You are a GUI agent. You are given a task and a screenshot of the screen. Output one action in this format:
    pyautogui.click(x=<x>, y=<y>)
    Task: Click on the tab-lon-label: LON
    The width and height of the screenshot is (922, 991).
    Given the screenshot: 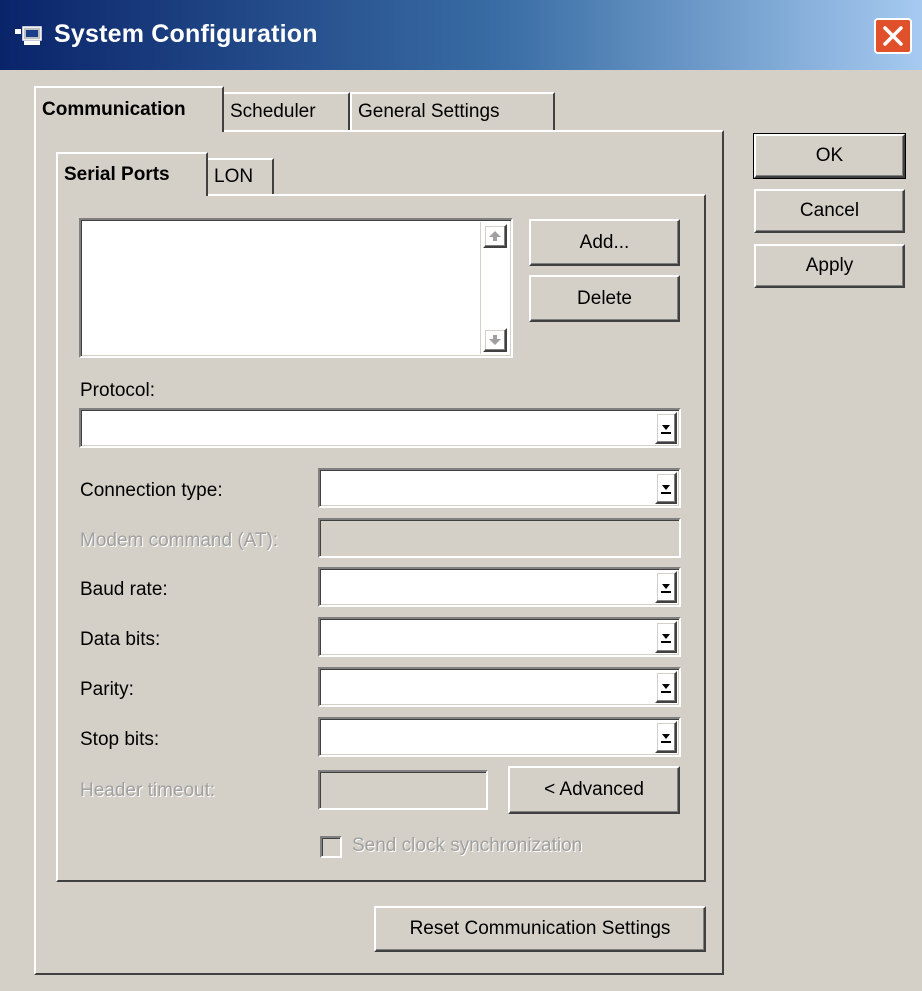 What is the action you would take?
    pyautogui.click(x=234, y=176)
    